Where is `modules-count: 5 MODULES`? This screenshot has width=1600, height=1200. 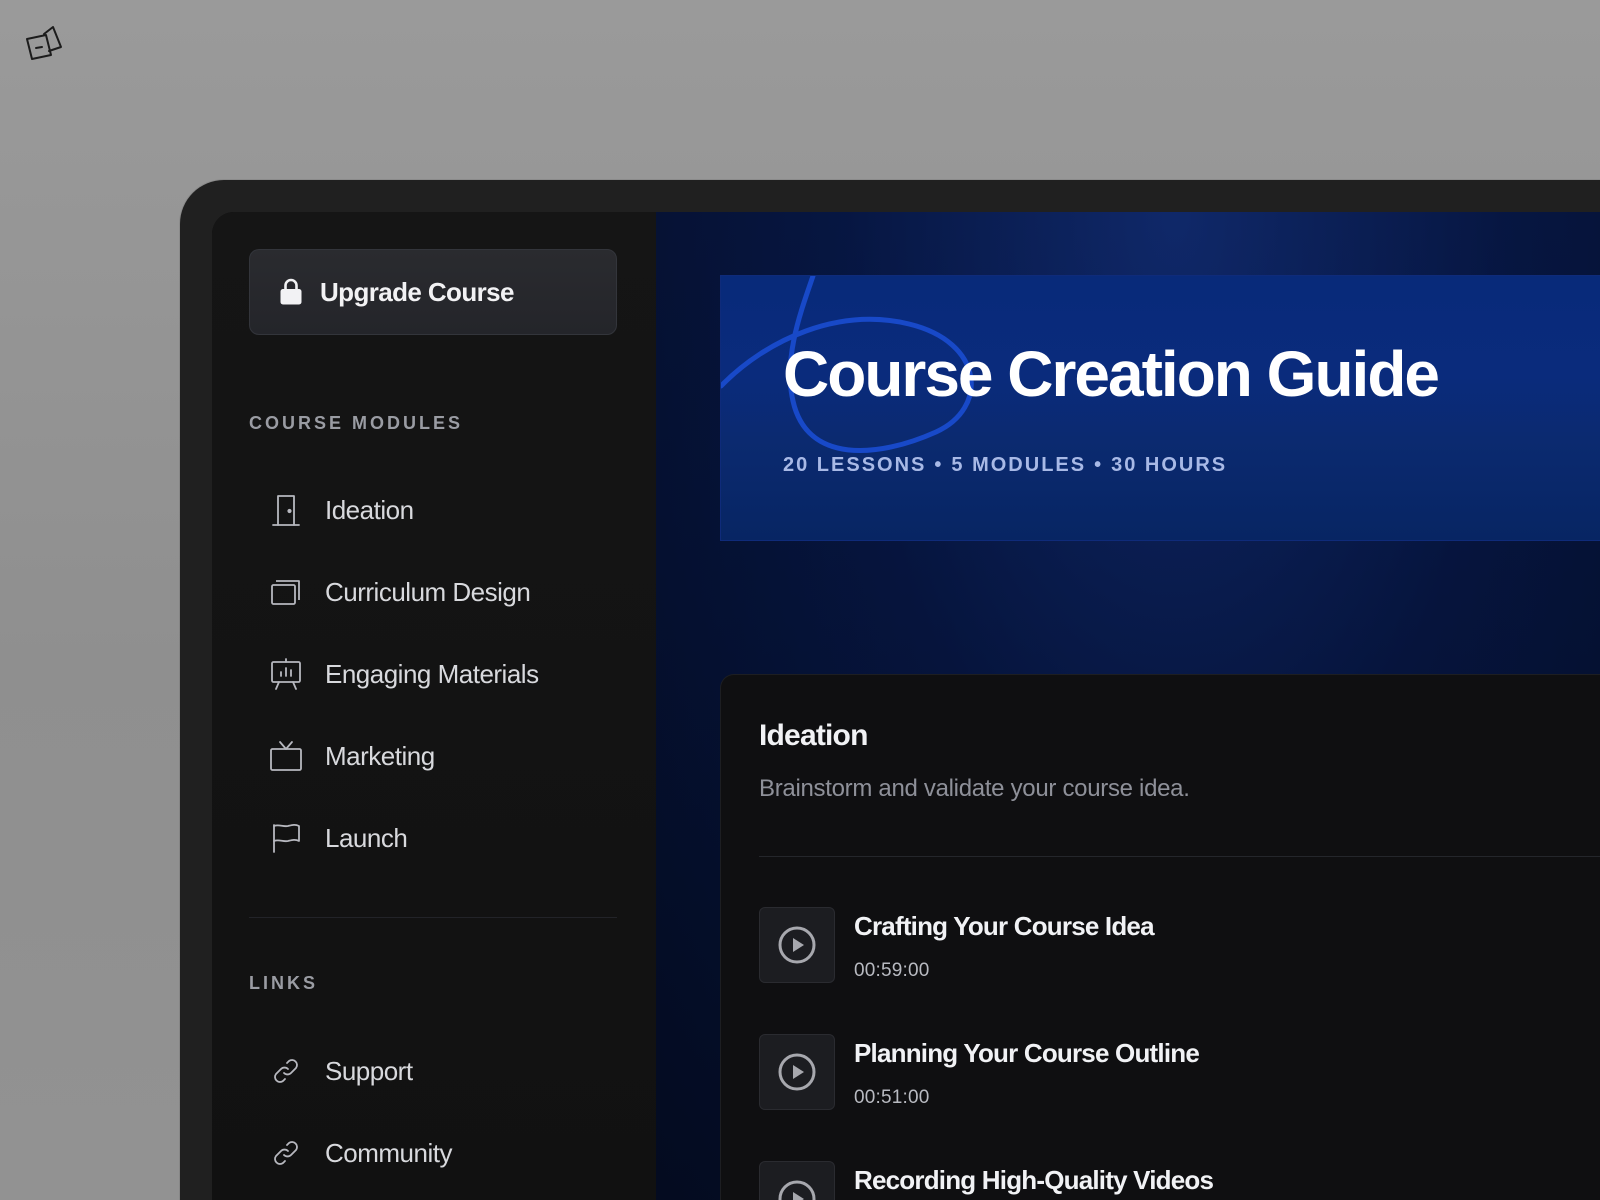 modules-count: 5 MODULES is located at coordinates (1019, 465).